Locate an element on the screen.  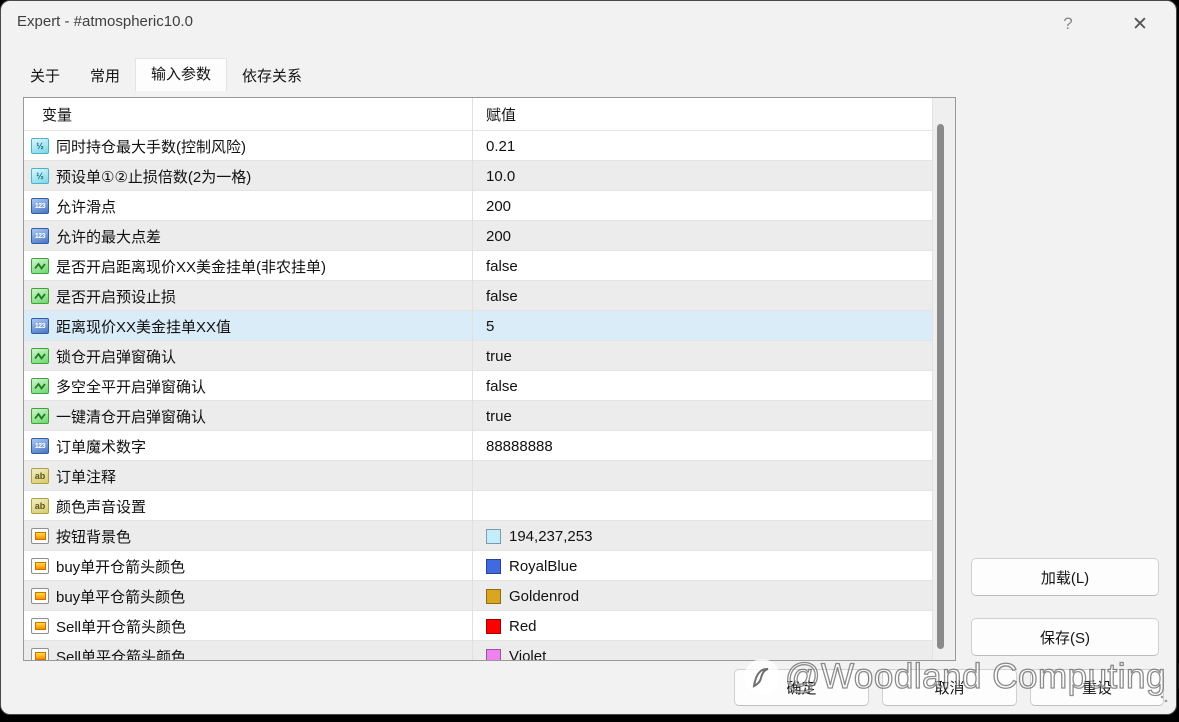
table-row: 是否开启预设止损 false is located at coordinates (478, 296).